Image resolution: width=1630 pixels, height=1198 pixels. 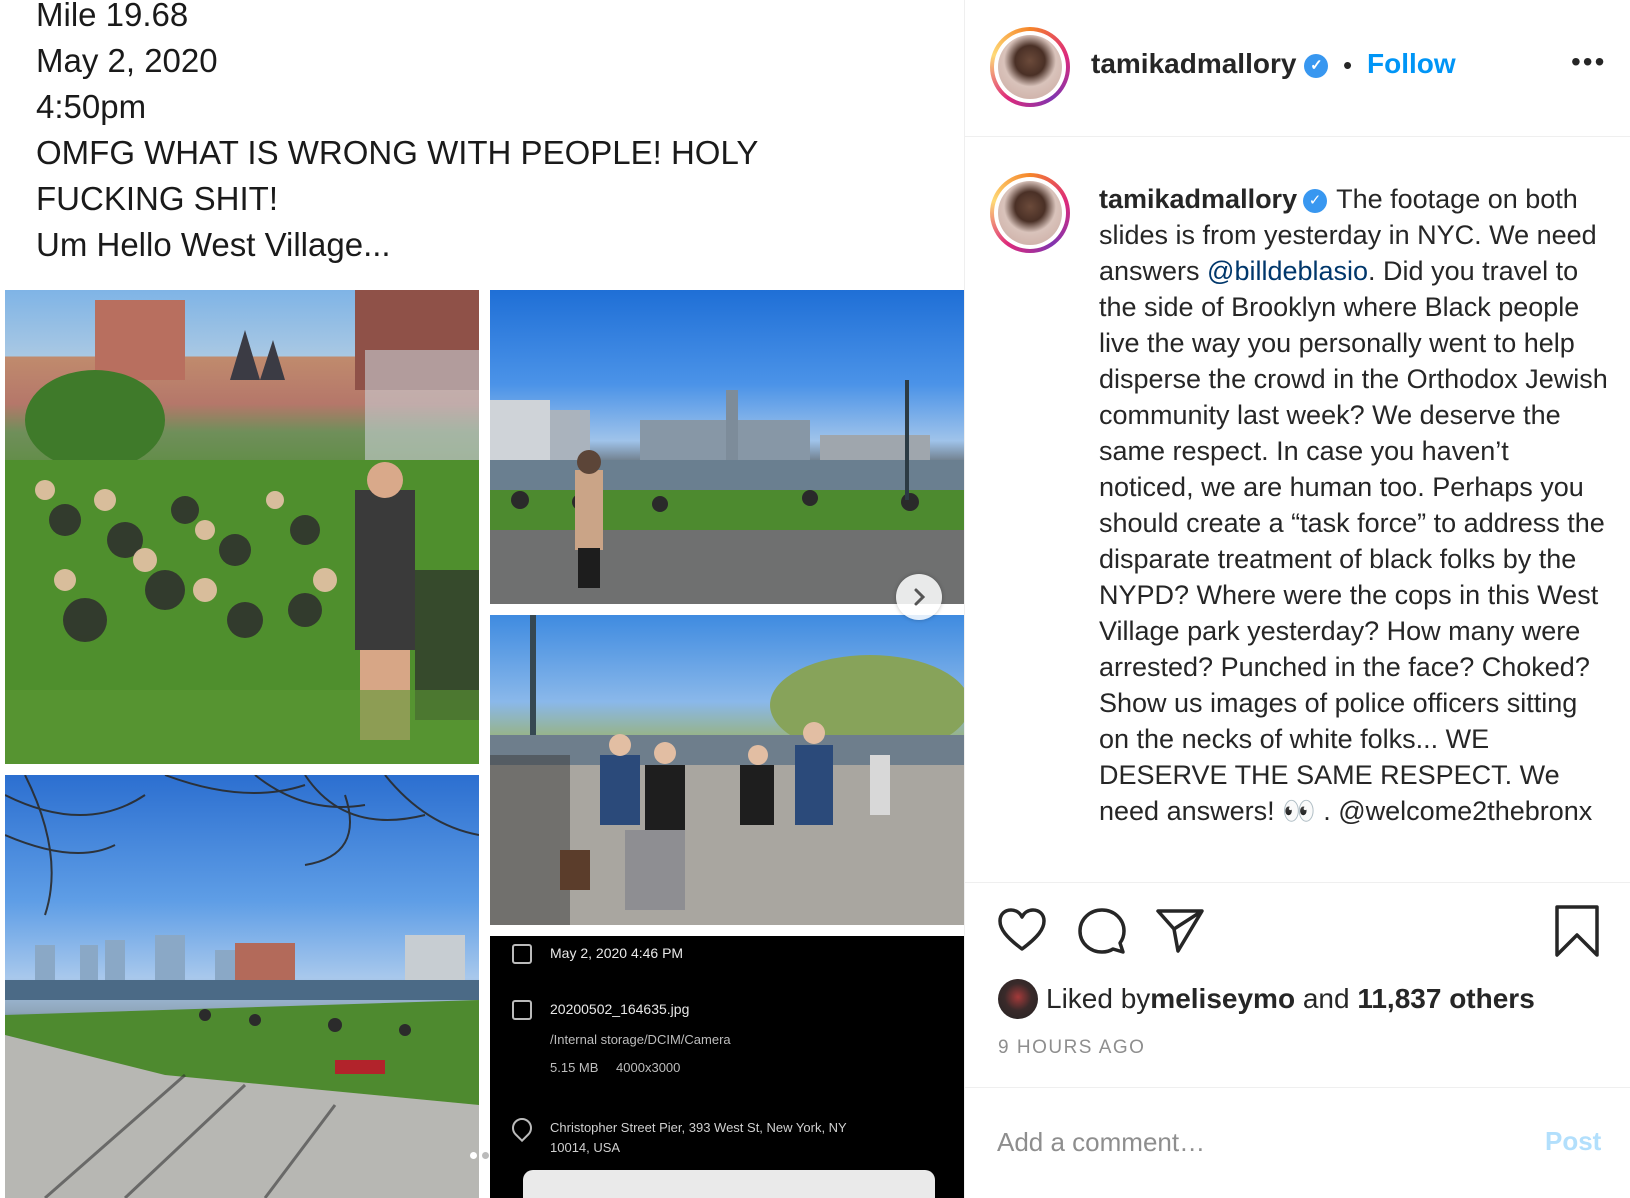 I want to click on save-button, so click(x=1577, y=930).